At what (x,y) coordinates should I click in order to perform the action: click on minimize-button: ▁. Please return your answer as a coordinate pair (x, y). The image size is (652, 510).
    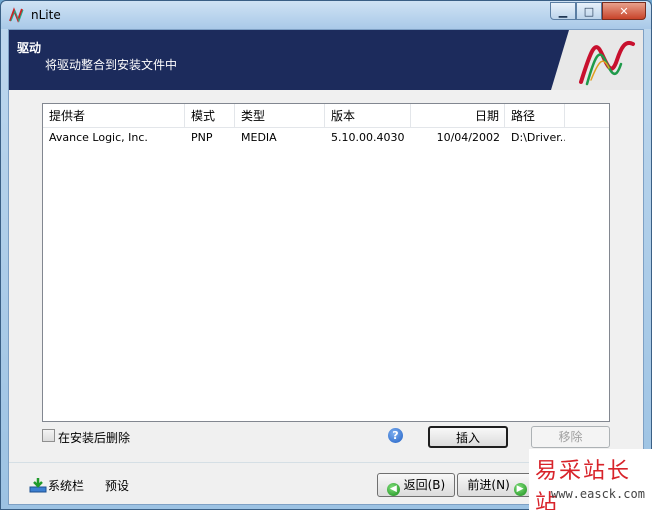
    Looking at the image, I should click on (563, 11).